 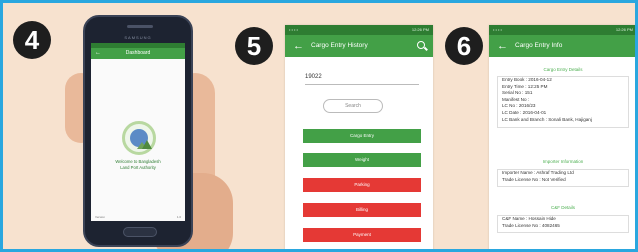 I want to click on detail-row: LC Date : 2016-04-01, so click(x=524, y=112).